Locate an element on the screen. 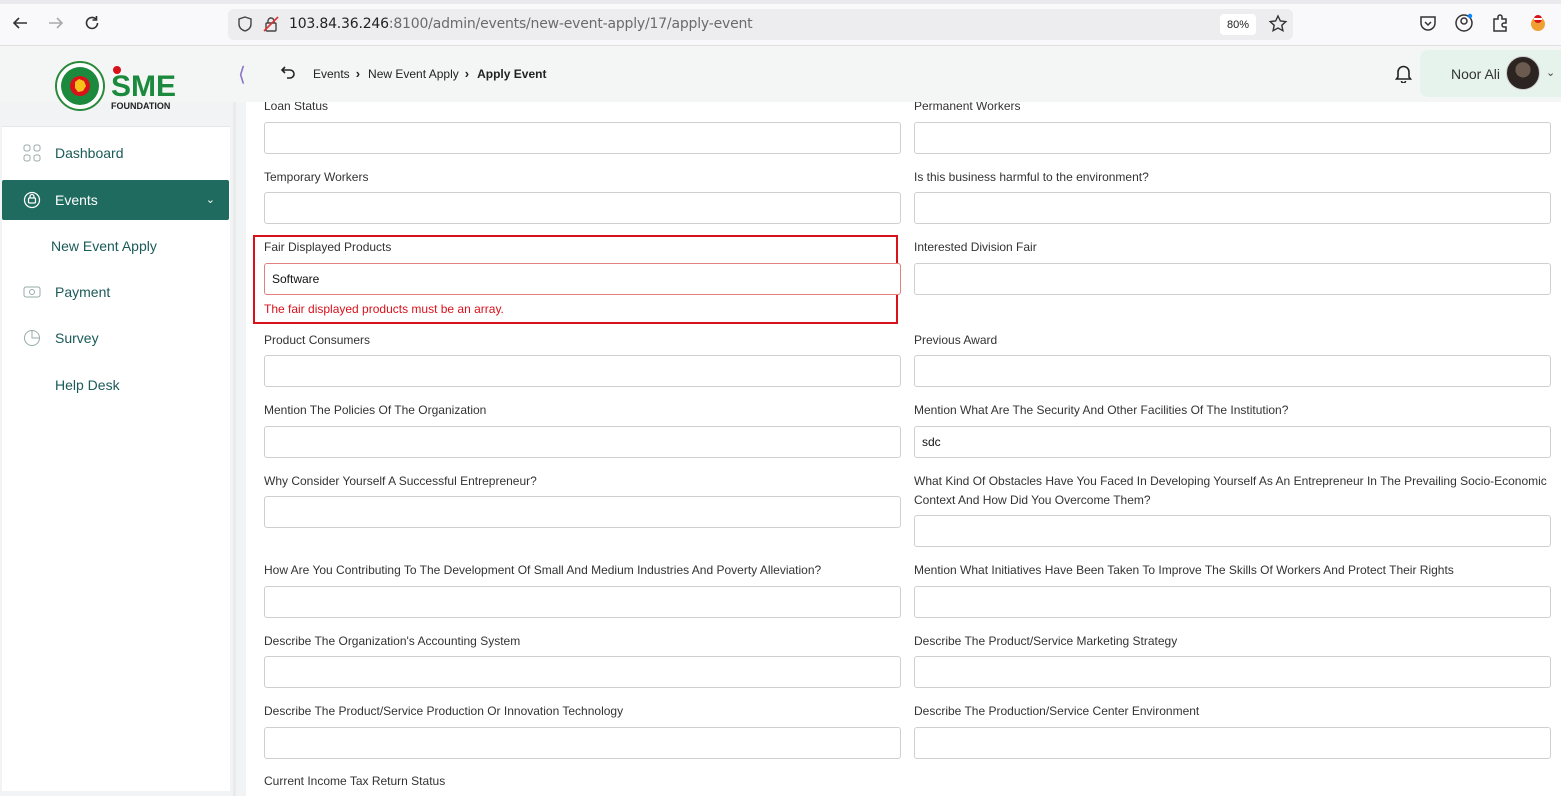  marketing-strategy-field is located at coordinates (1232, 672).